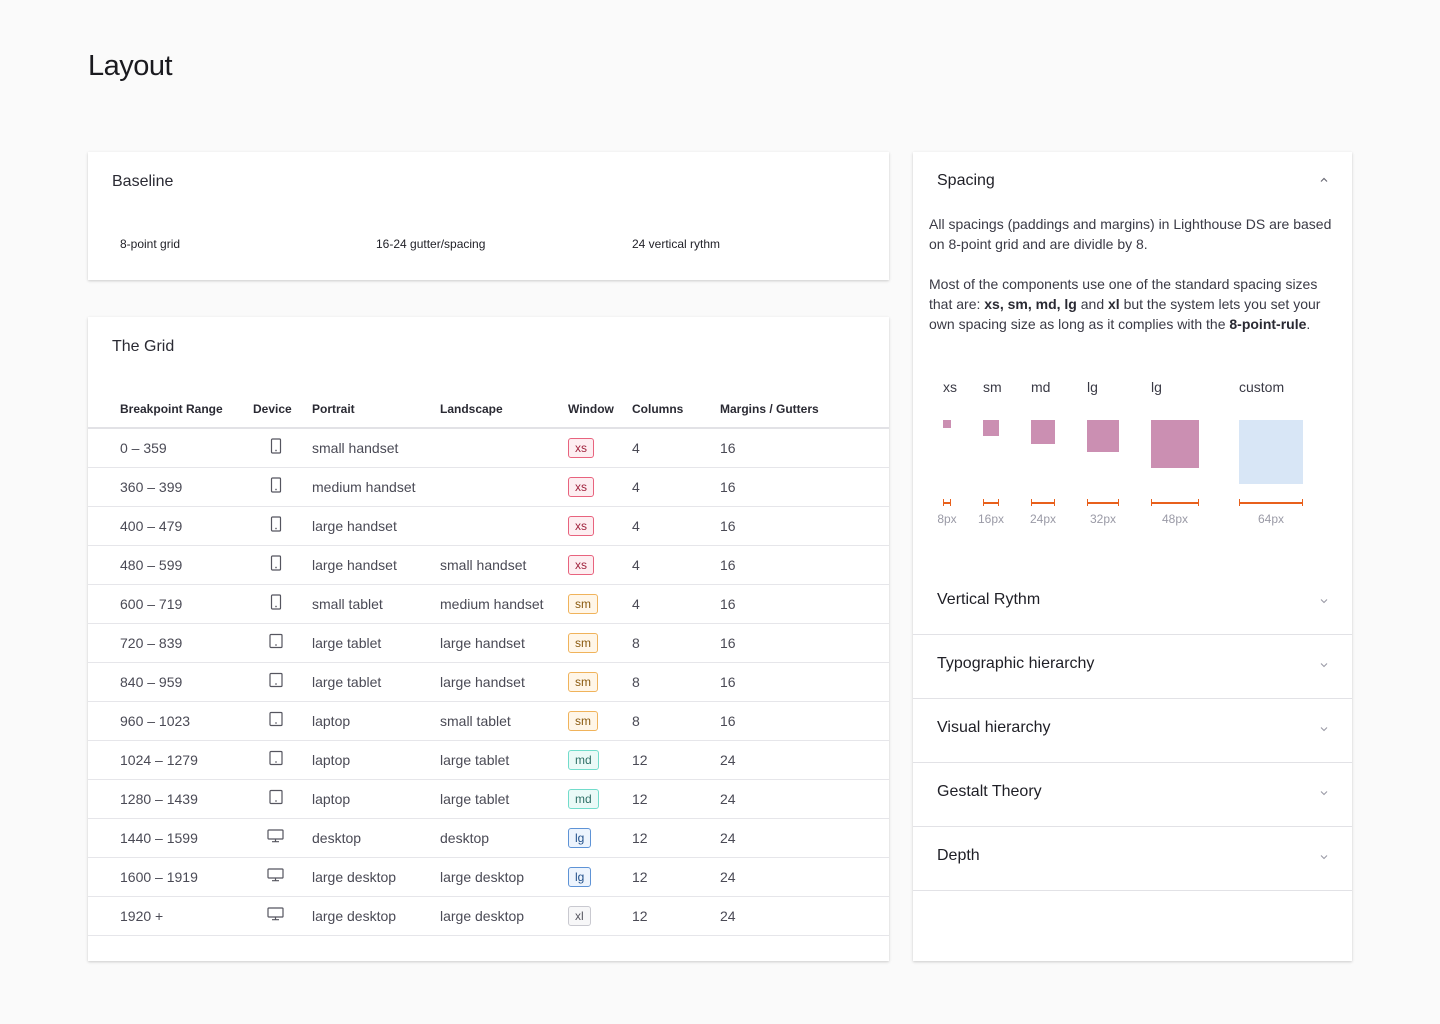  Describe the element at coordinates (488, 799) in the screenshot. I see `table-row: 1280 – 1439 laptop large tablet md 12 24` at that location.